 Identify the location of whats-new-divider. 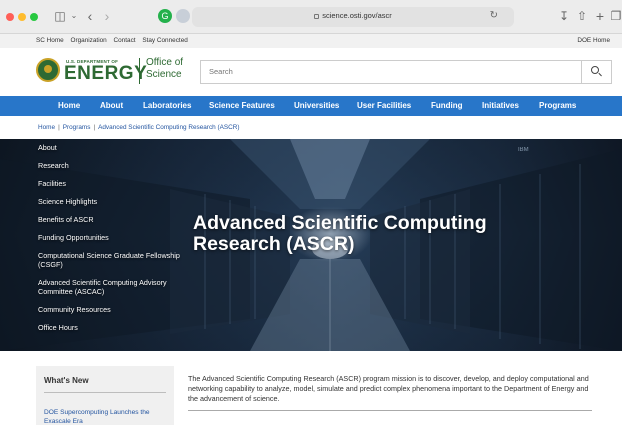
(105, 392).